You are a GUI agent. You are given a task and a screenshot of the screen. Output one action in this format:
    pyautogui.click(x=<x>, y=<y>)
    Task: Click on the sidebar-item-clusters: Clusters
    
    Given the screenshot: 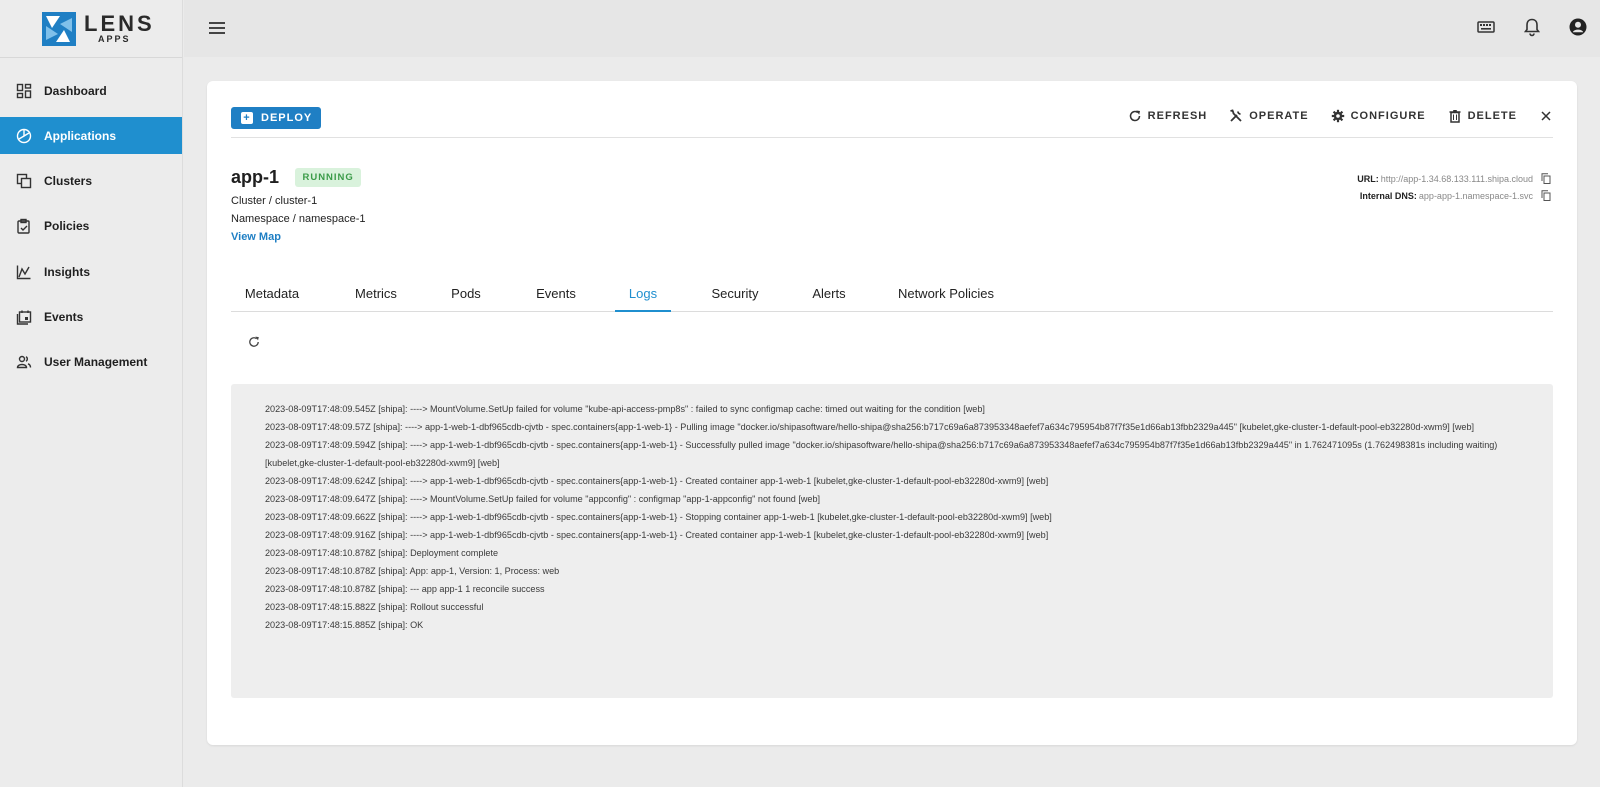 What is the action you would take?
    pyautogui.click(x=91, y=181)
    